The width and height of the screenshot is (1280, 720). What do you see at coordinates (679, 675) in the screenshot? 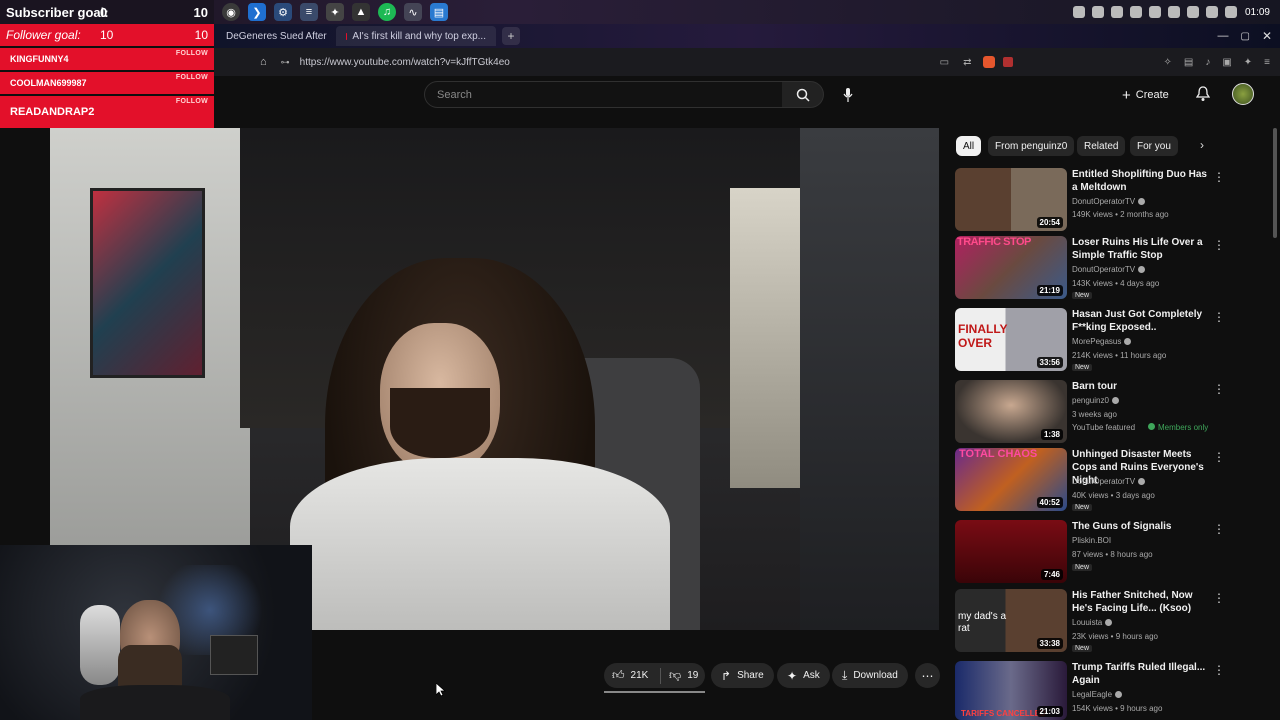
I see `dislike-button: 👎︎ 19` at bounding box center [679, 675].